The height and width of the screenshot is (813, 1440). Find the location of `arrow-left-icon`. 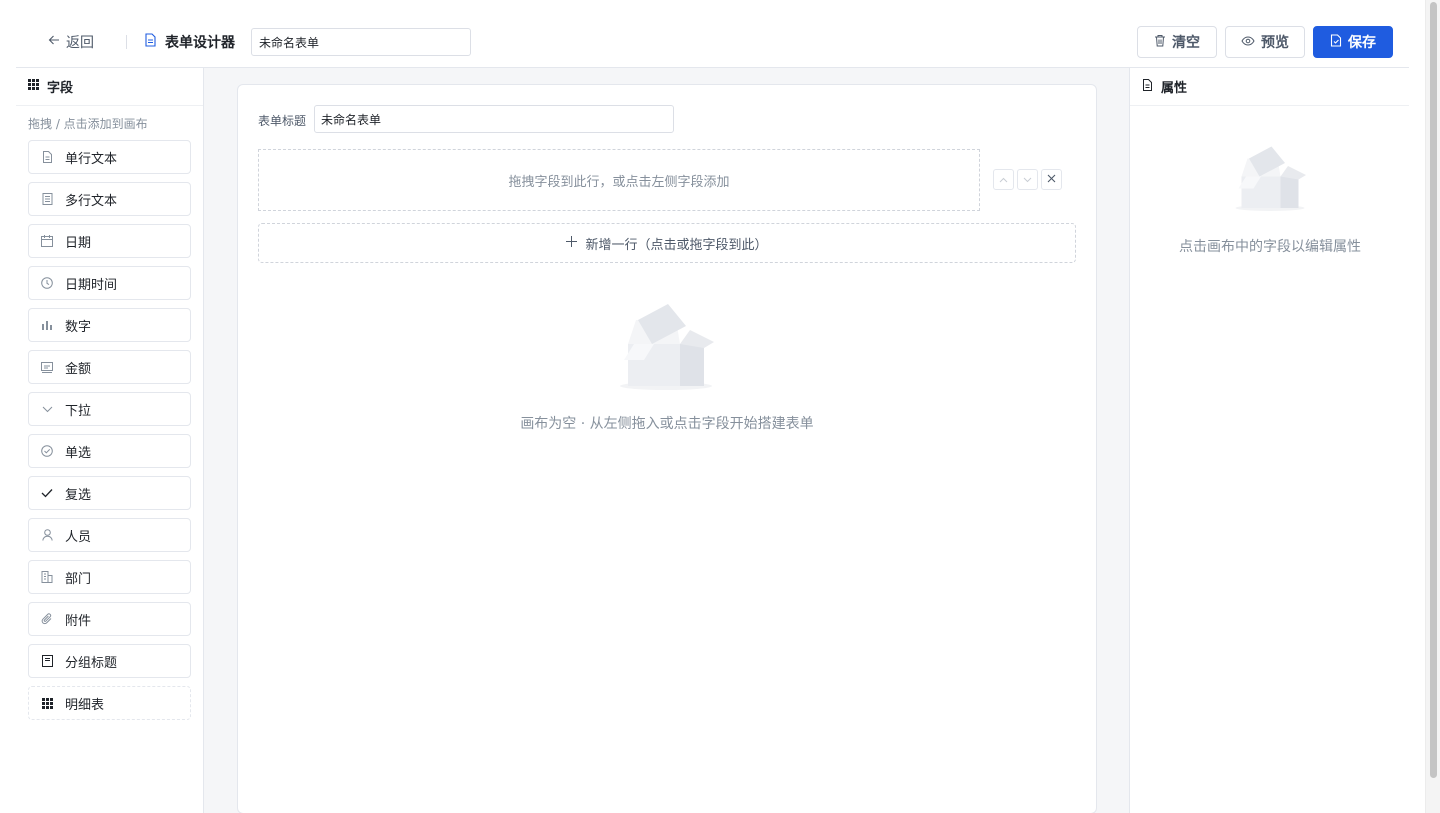

arrow-left-icon is located at coordinates (54, 42).